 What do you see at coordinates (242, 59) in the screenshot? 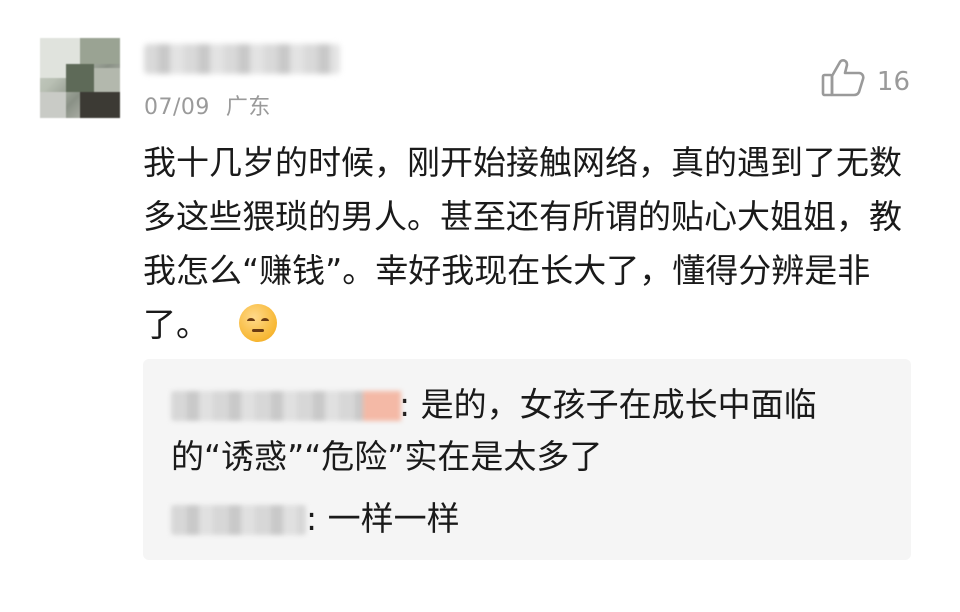
I see `username-blurred` at bounding box center [242, 59].